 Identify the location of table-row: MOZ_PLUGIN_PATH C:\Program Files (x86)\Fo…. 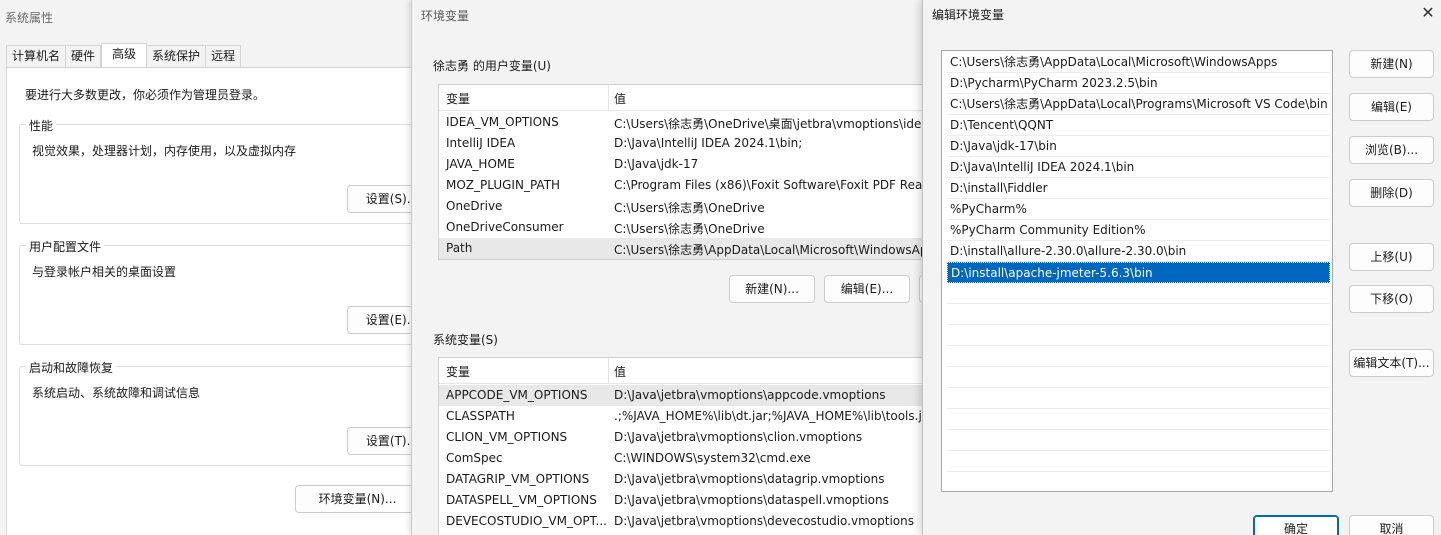
(682, 185).